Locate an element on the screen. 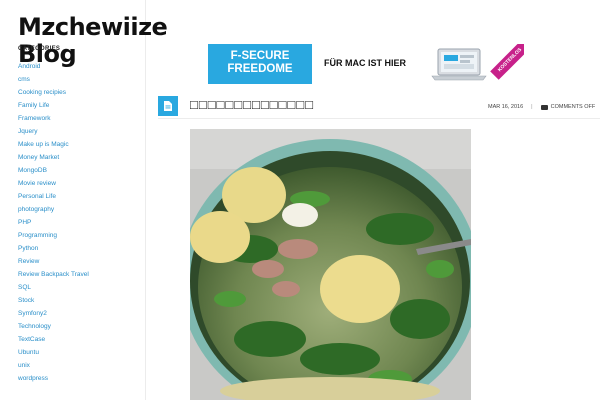 The width and height of the screenshot is (600, 400). category-link: Technology is located at coordinates (53, 326).